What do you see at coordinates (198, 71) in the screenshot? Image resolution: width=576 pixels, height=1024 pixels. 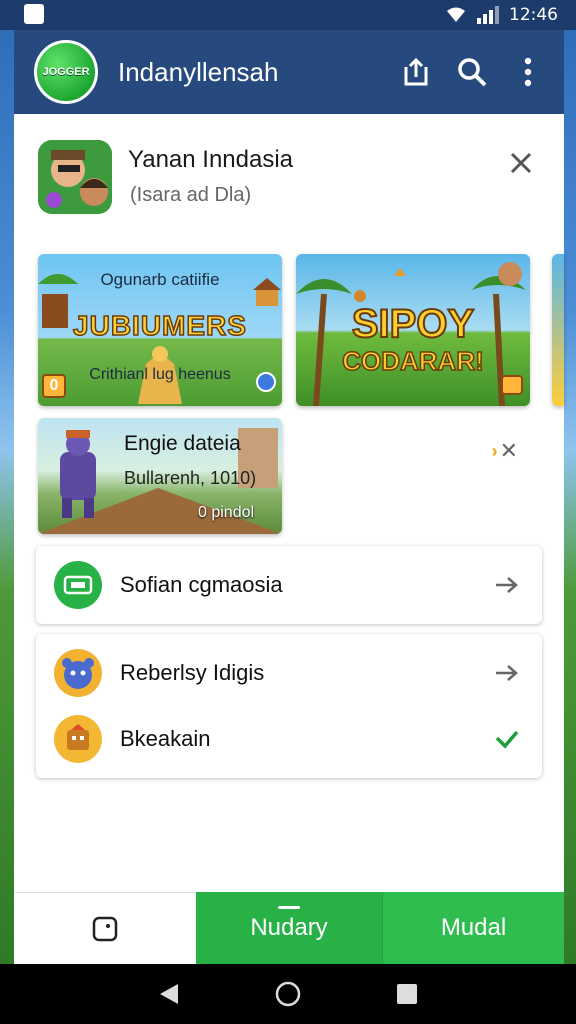 I see `app-title: Indanyllensah` at bounding box center [198, 71].